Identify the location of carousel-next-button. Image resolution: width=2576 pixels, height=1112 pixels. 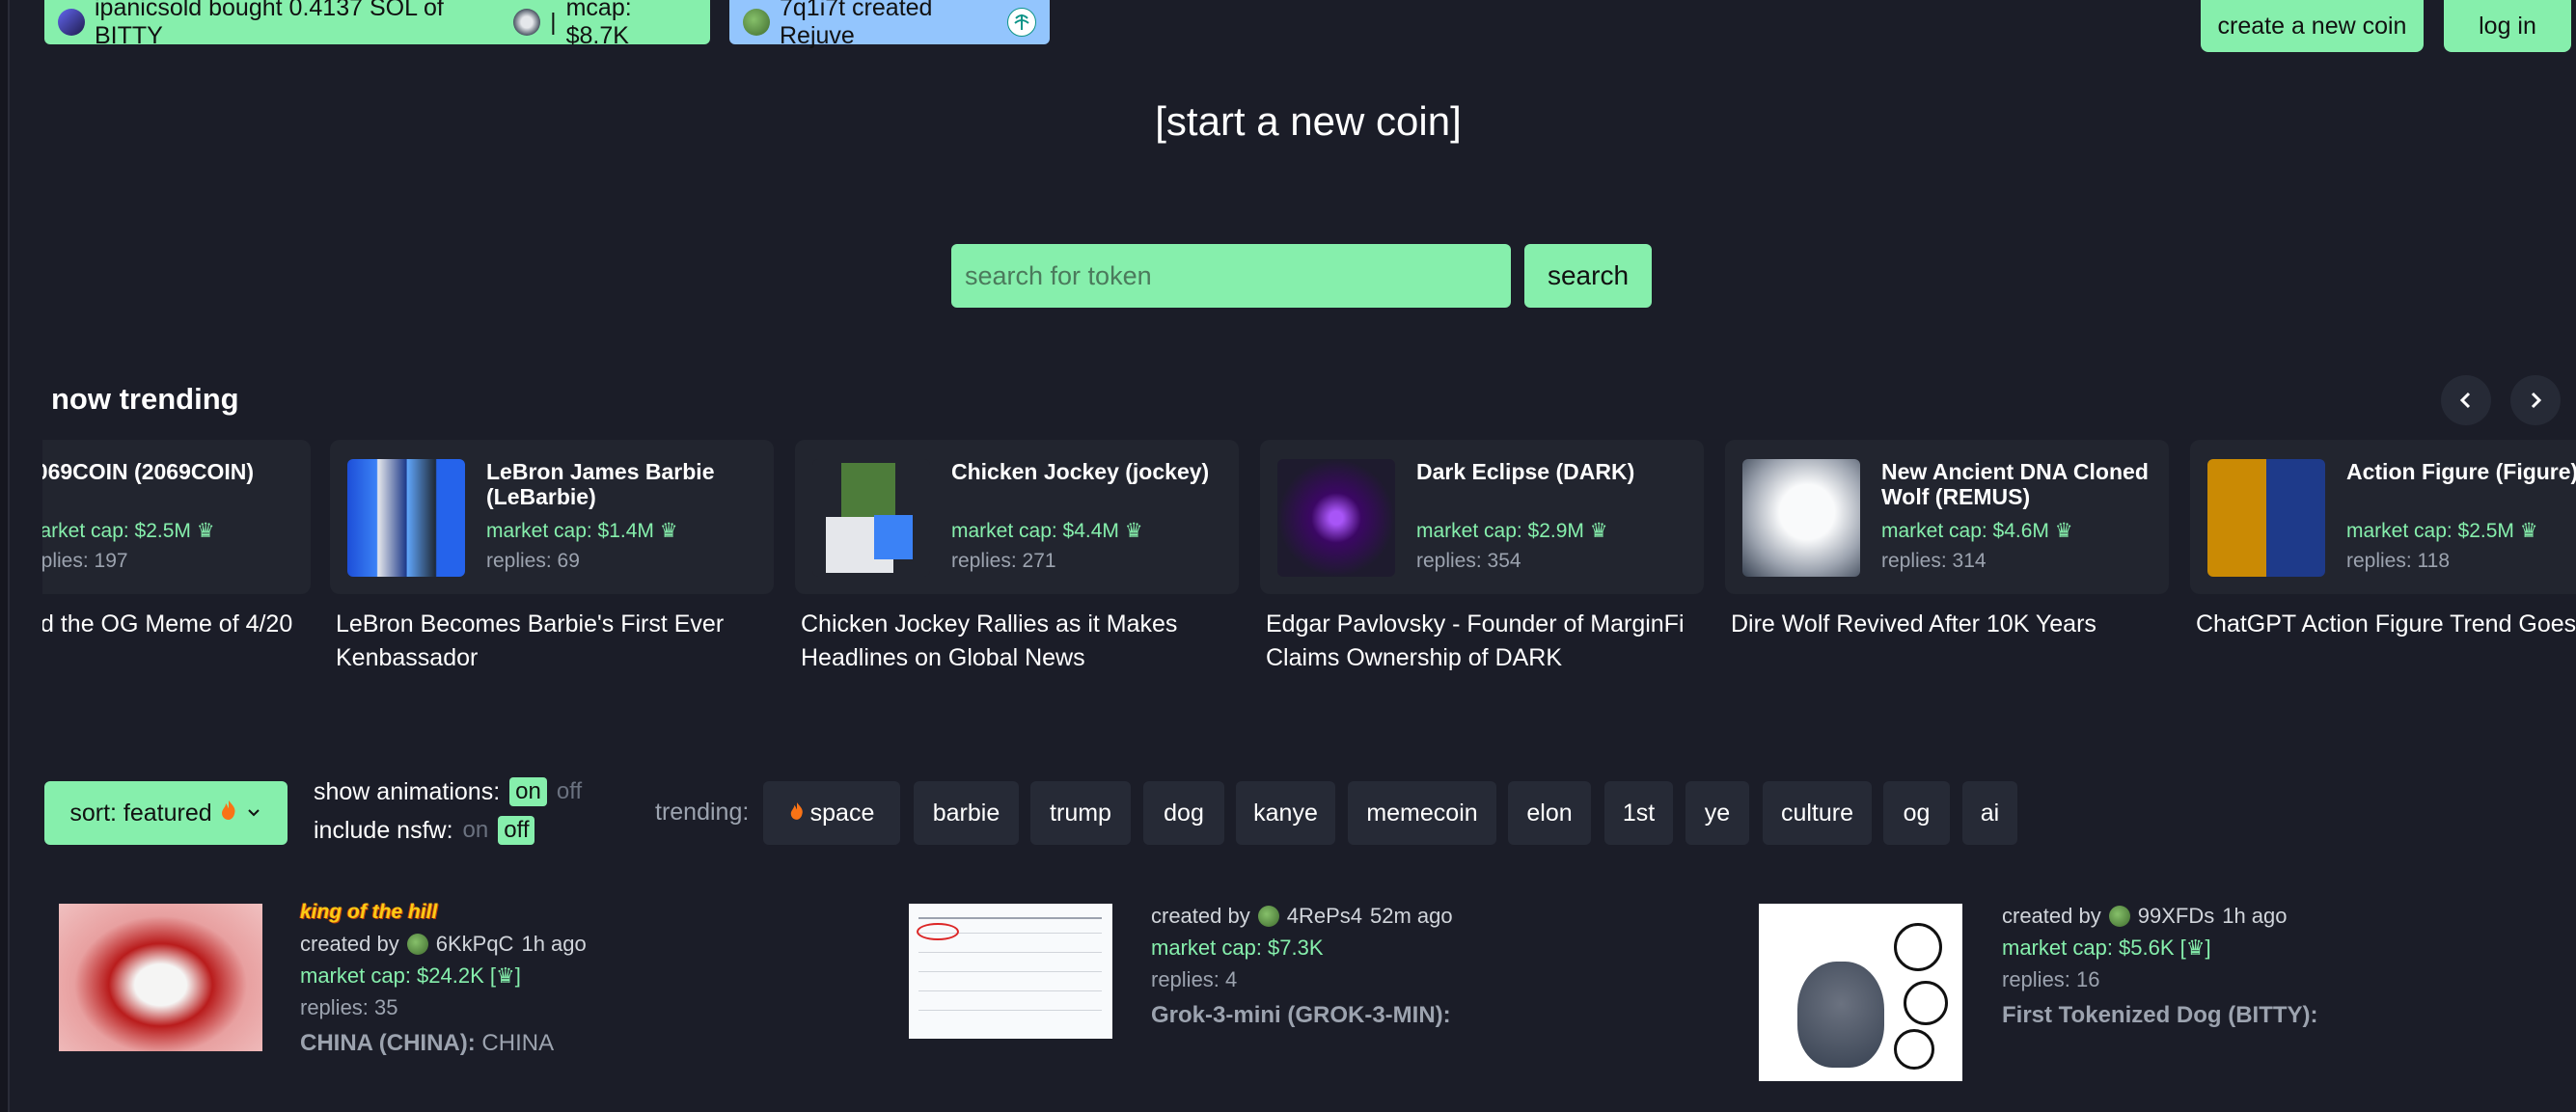
(2535, 400).